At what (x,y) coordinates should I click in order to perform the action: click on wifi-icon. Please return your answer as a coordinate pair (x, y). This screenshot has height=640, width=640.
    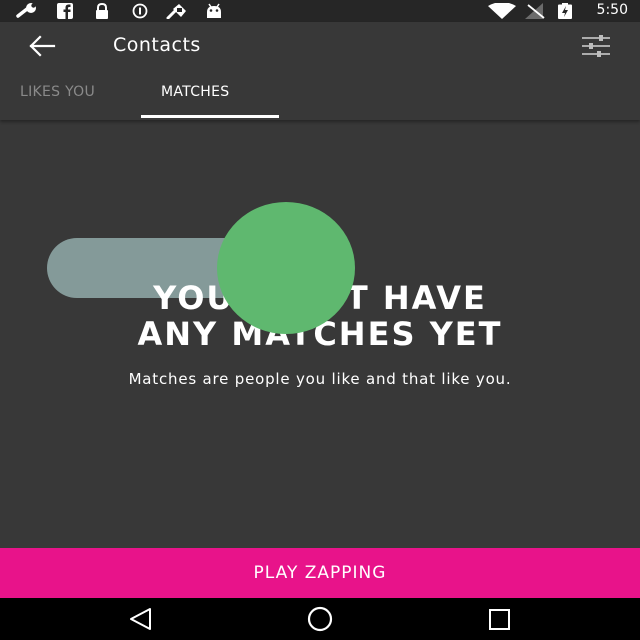
    Looking at the image, I should click on (502, 11).